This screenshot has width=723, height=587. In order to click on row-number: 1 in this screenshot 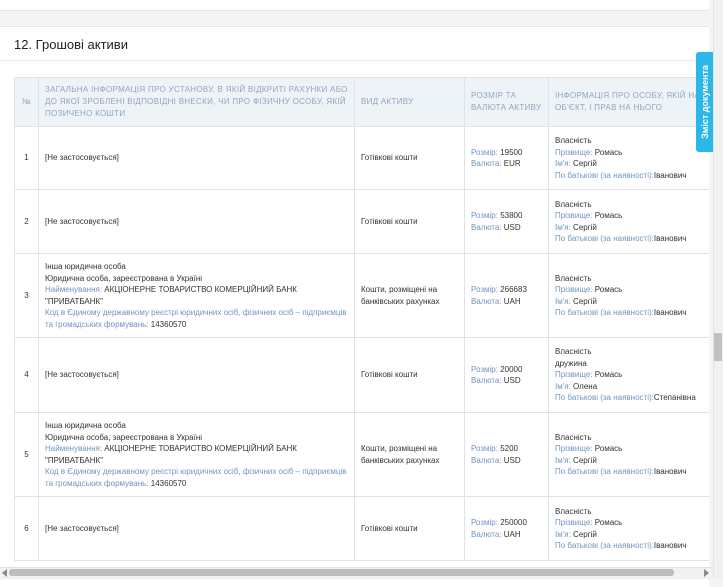, I will do `click(26, 158)`.